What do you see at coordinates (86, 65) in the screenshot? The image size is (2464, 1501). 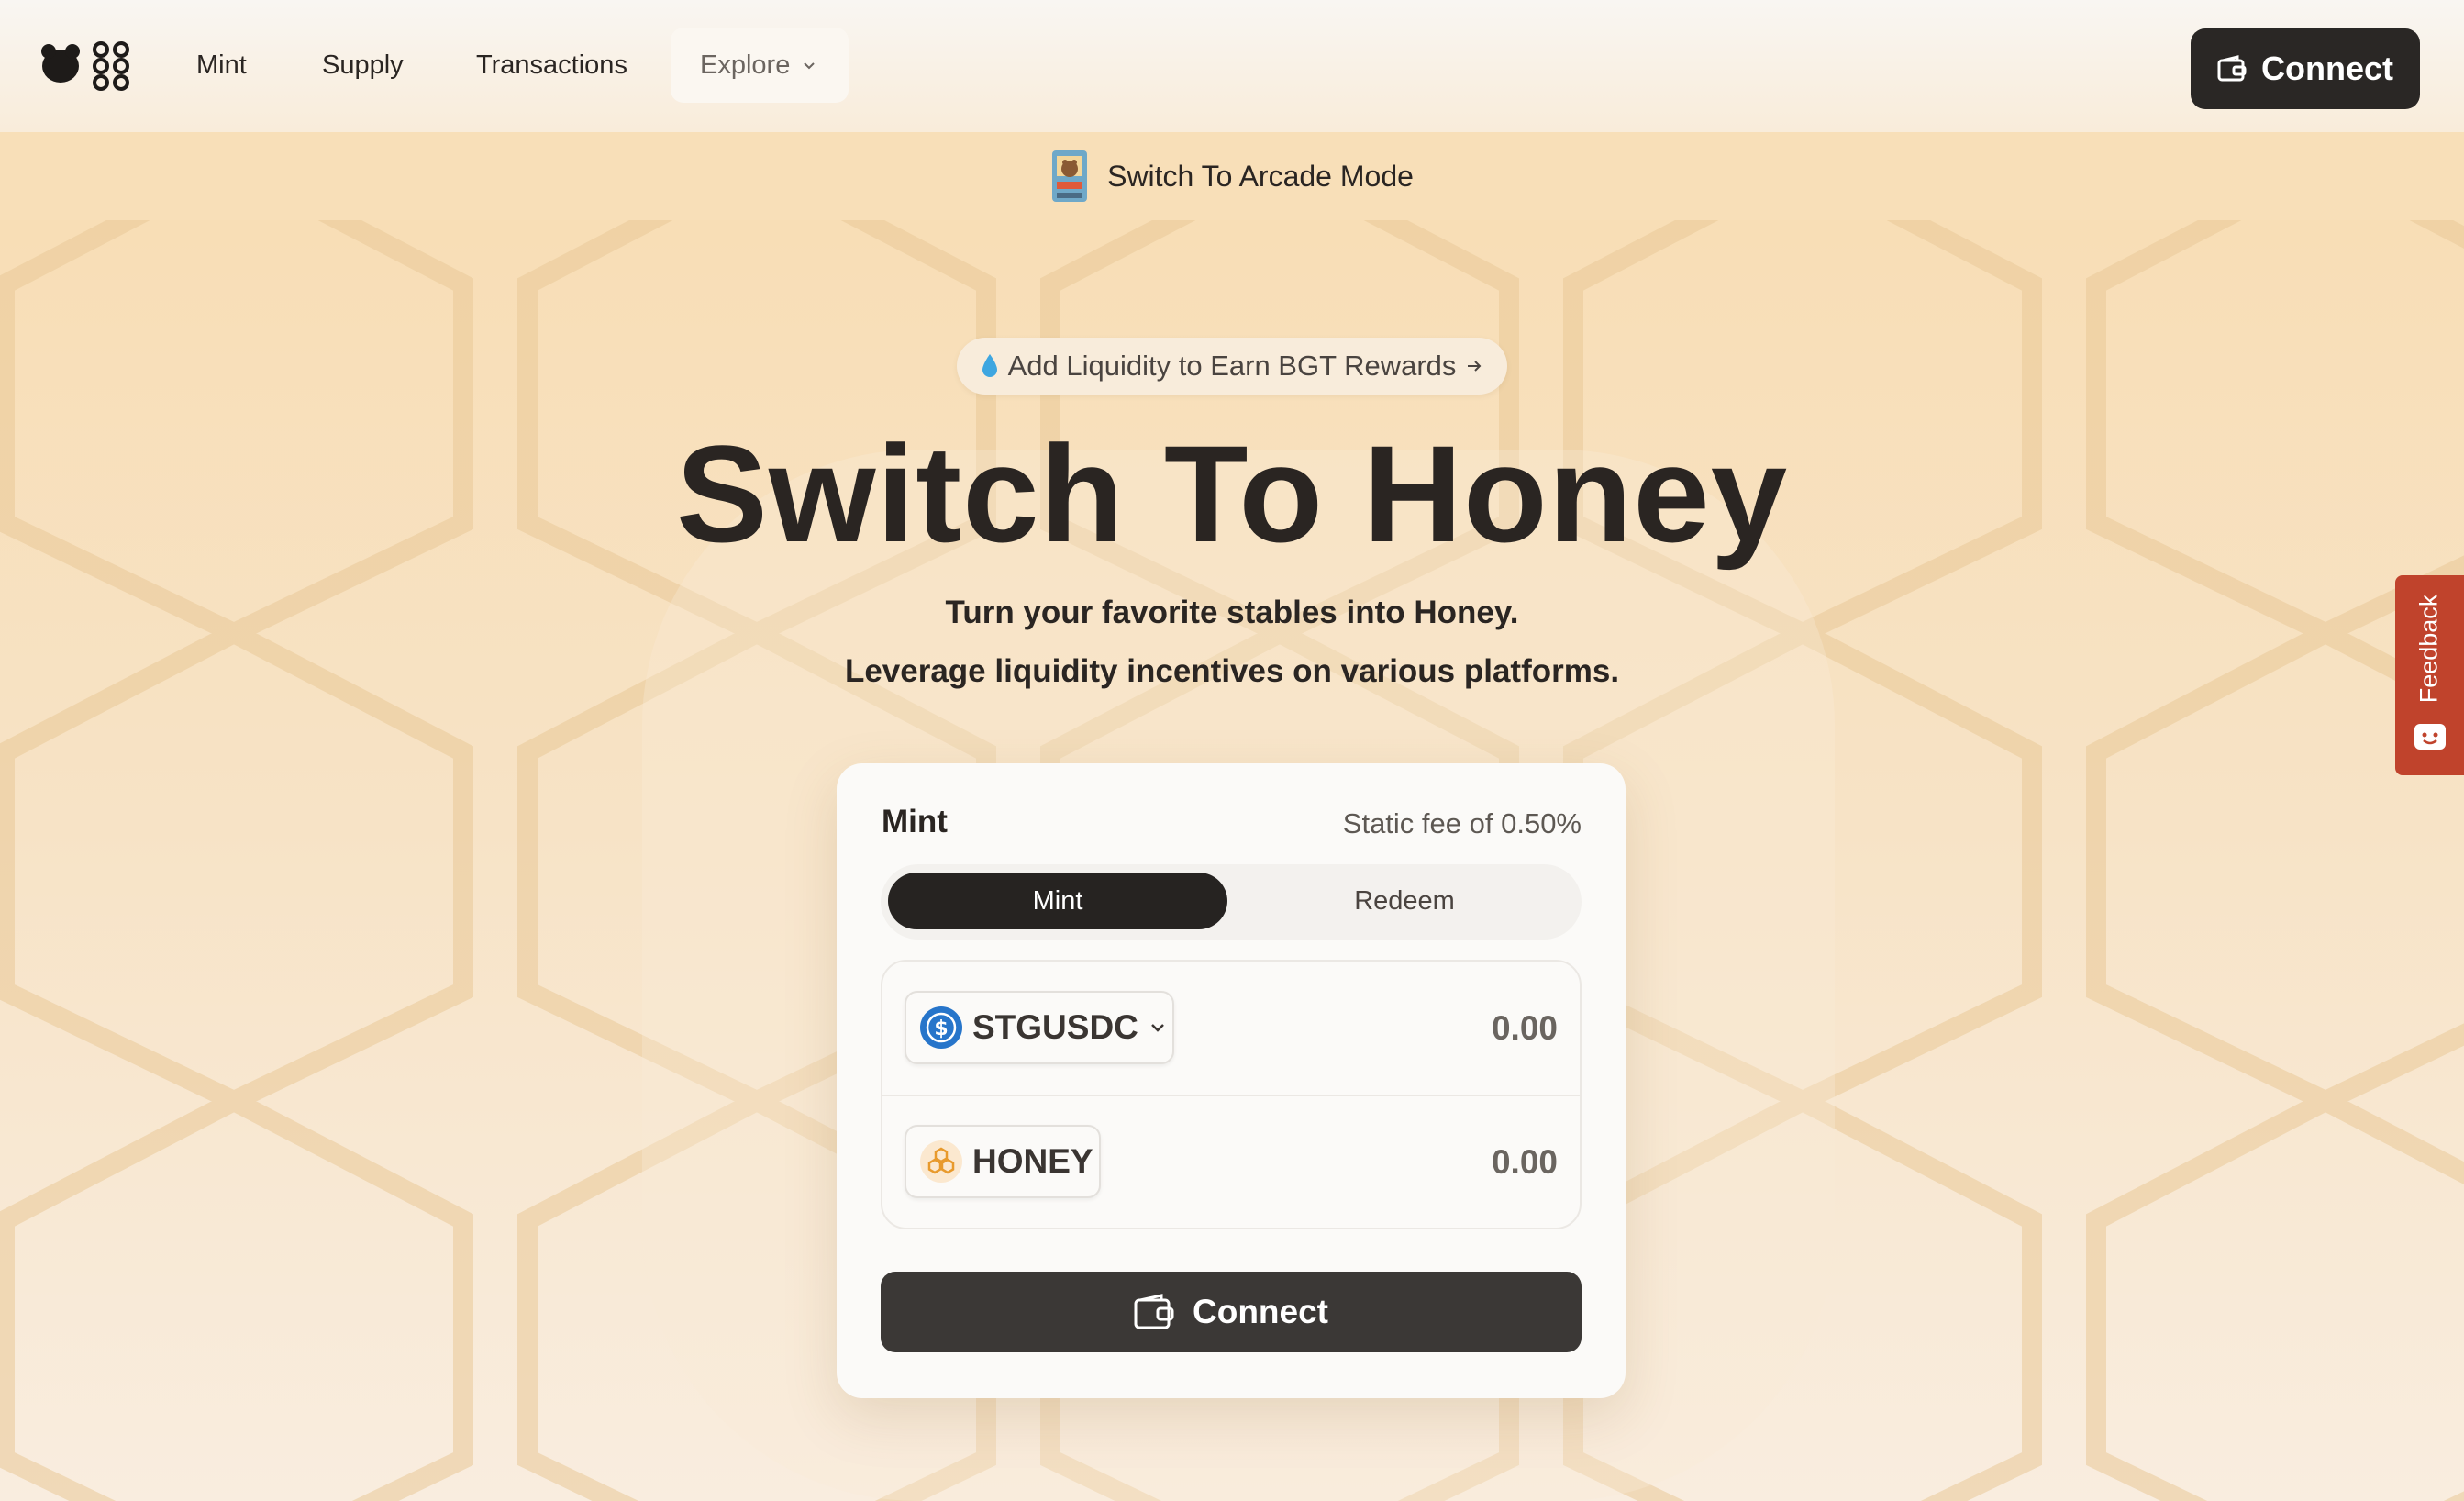 I see `berachain-logo-icon` at bounding box center [86, 65].